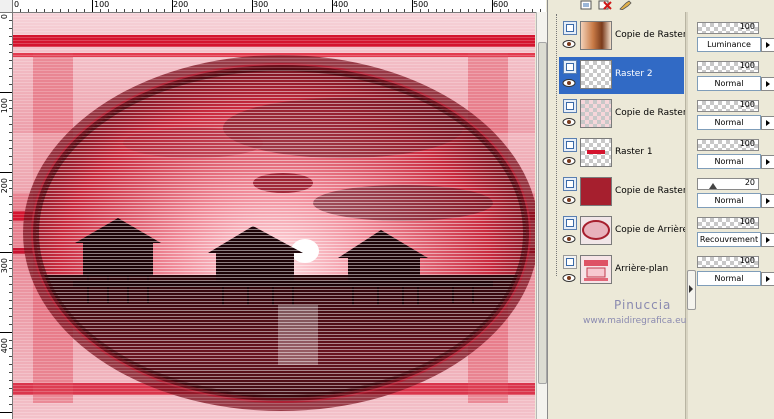 This screenshot has height=419, width=774. I want to click on layer-name: Arrière-plan, so click(642, 269).